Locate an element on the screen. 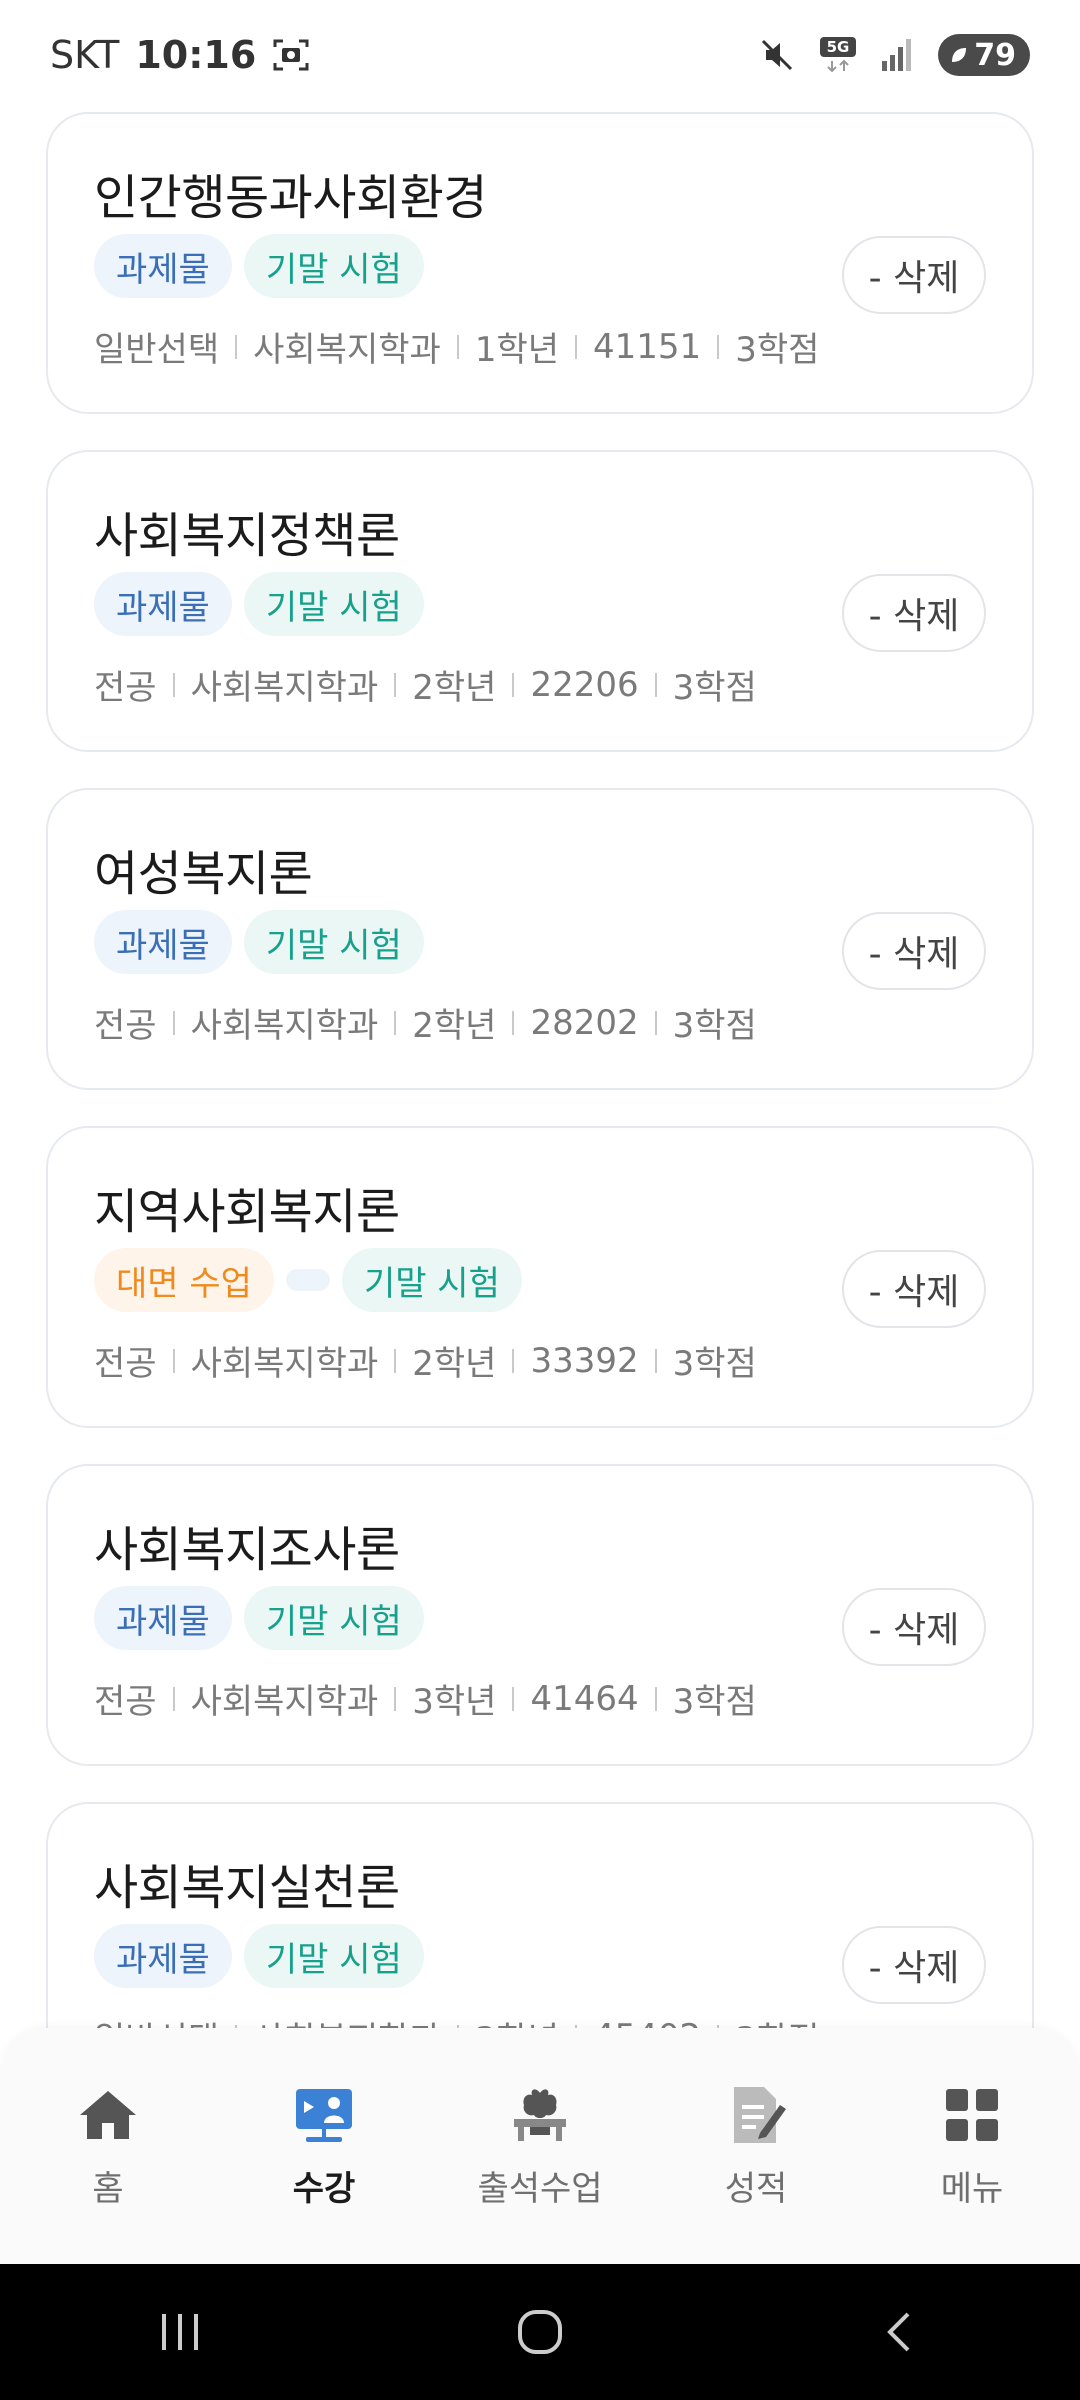 This screenshot has height=2400, width=1080. course-grade: 3학년 is located at coordinates (454, 1702).